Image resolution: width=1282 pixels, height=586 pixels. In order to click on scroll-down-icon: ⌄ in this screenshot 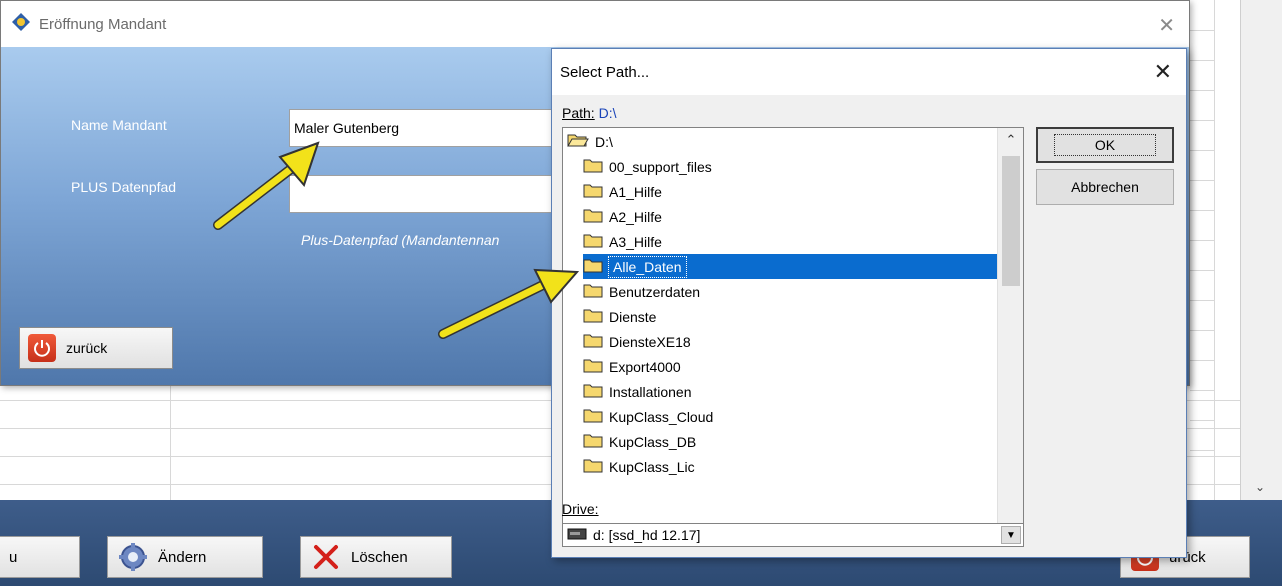, I will do `click(1260, 487)`.